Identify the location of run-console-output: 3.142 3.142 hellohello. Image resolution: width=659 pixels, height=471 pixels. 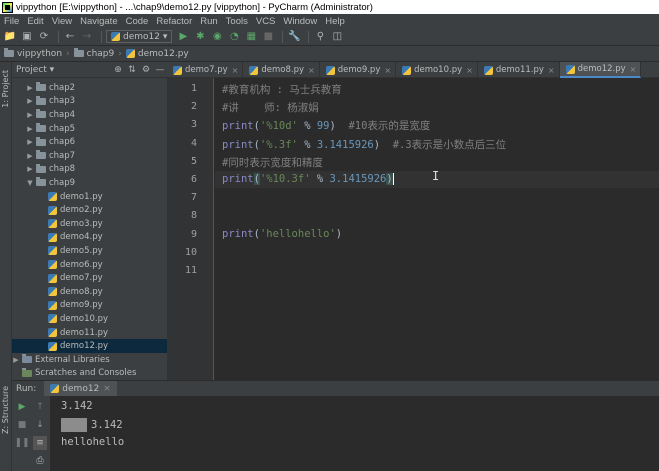
(354, 433).